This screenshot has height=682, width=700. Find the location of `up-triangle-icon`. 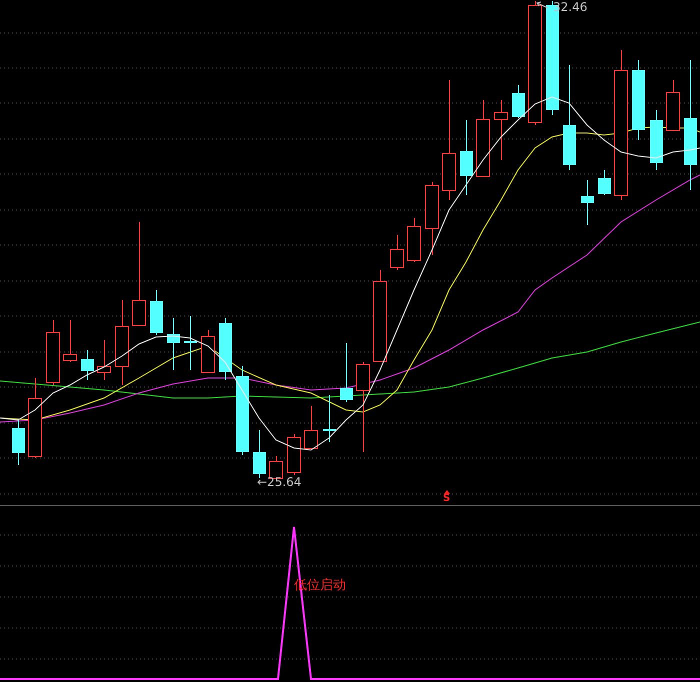

up-triangle-icon is located at coordinates (447, 492).